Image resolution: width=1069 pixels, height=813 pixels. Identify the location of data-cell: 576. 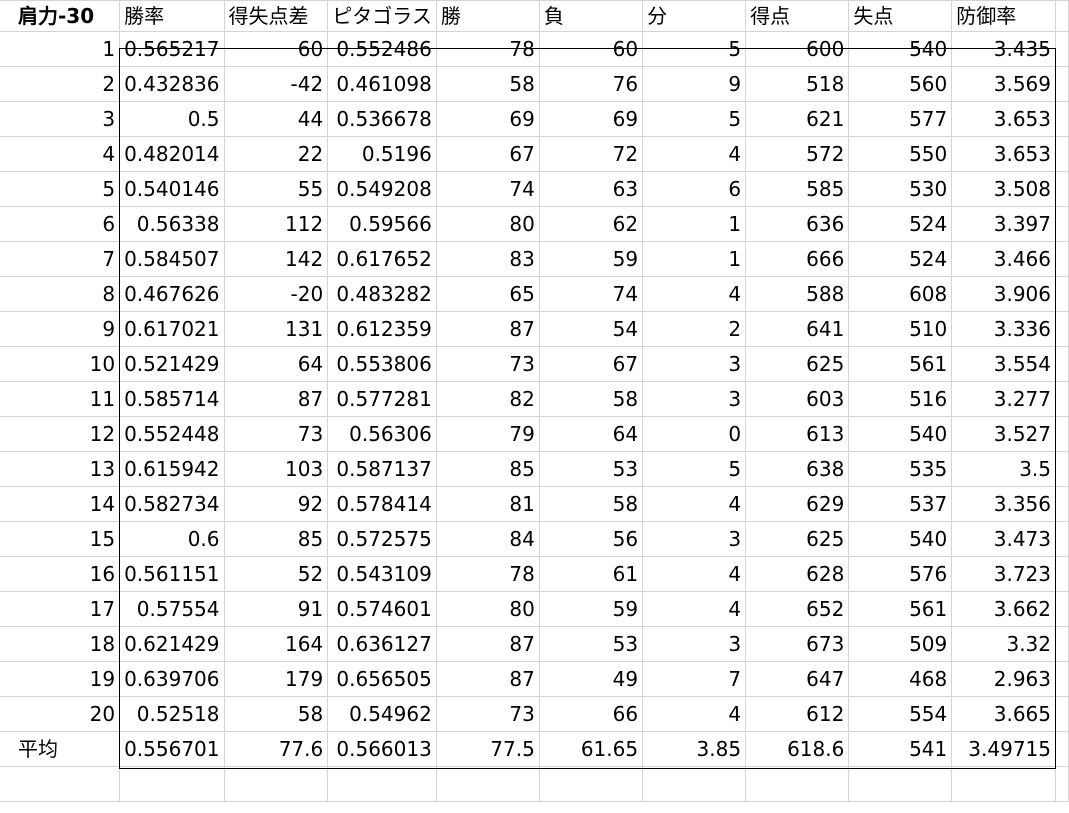
(900, 574).